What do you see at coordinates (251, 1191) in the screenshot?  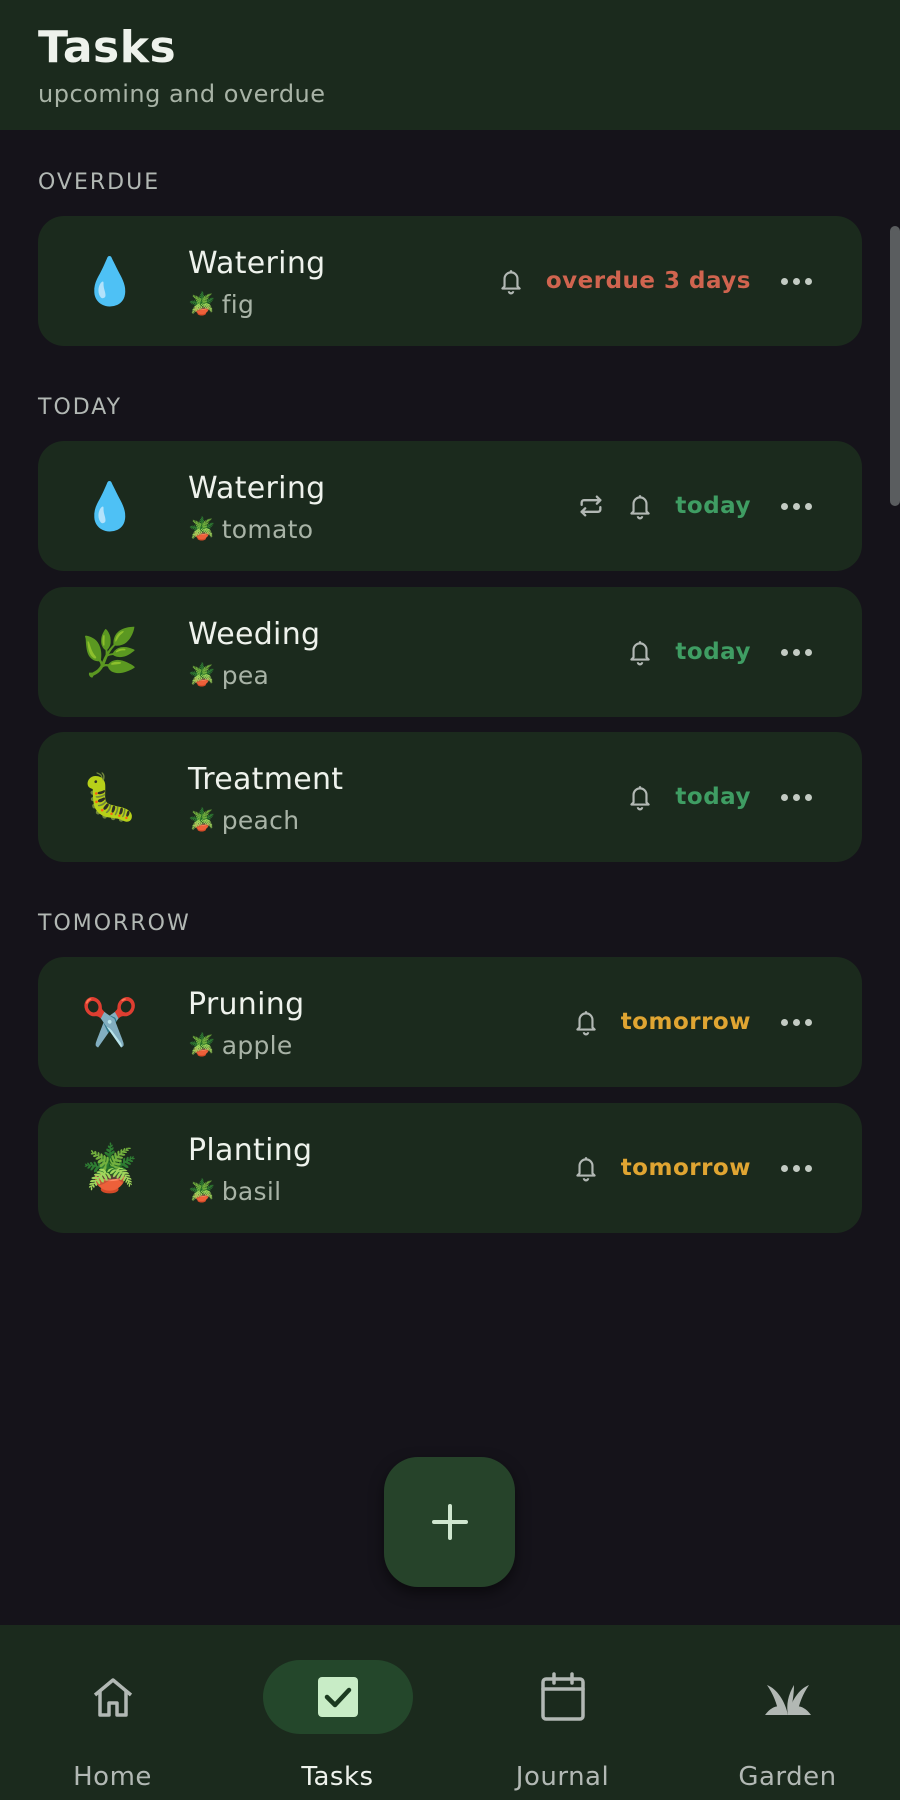 I see `plant-name: basil` at bounding box center [251, 1191].